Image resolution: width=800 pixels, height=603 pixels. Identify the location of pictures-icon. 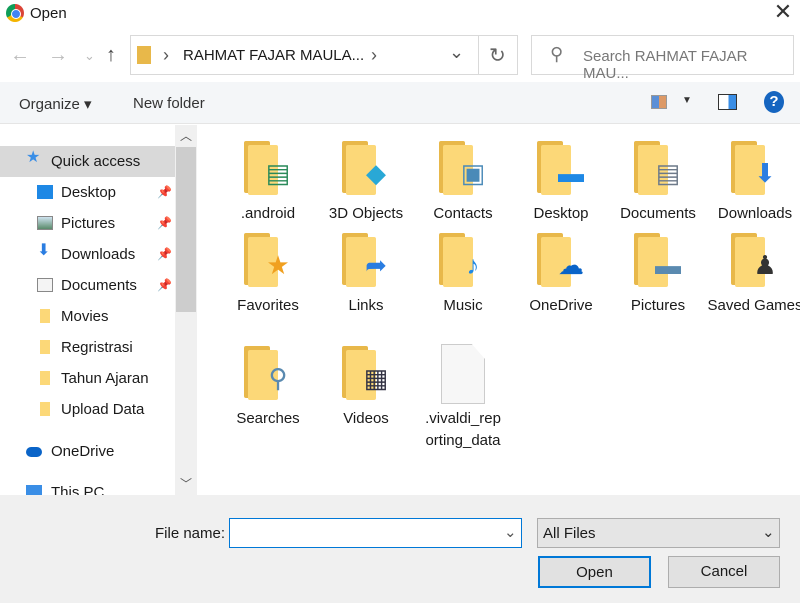
(45, 223).